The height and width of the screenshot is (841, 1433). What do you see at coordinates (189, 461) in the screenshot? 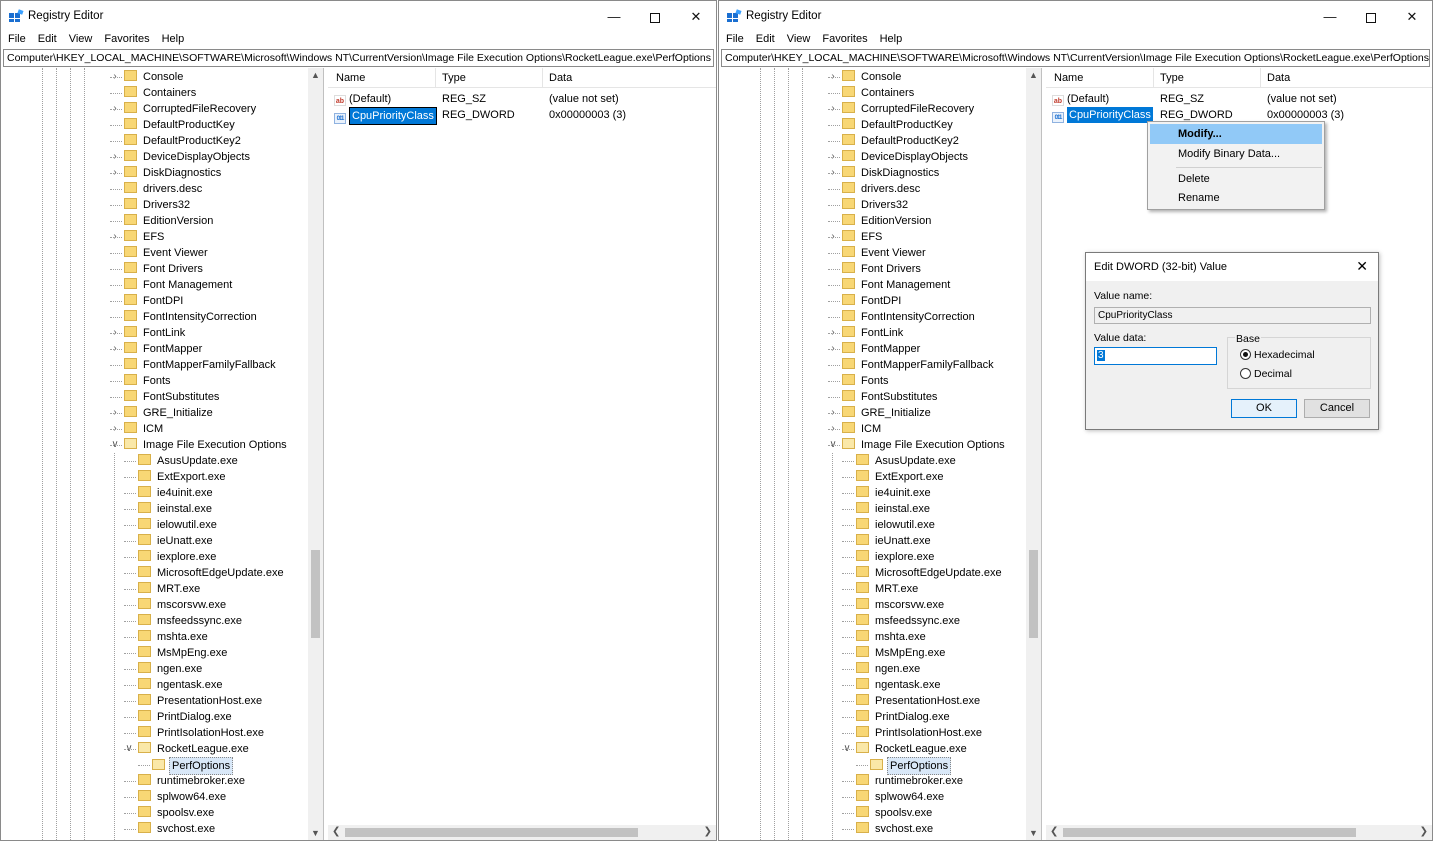
I see `tree-item: AsusUpdate.exe` at bounding box center [189, 461].